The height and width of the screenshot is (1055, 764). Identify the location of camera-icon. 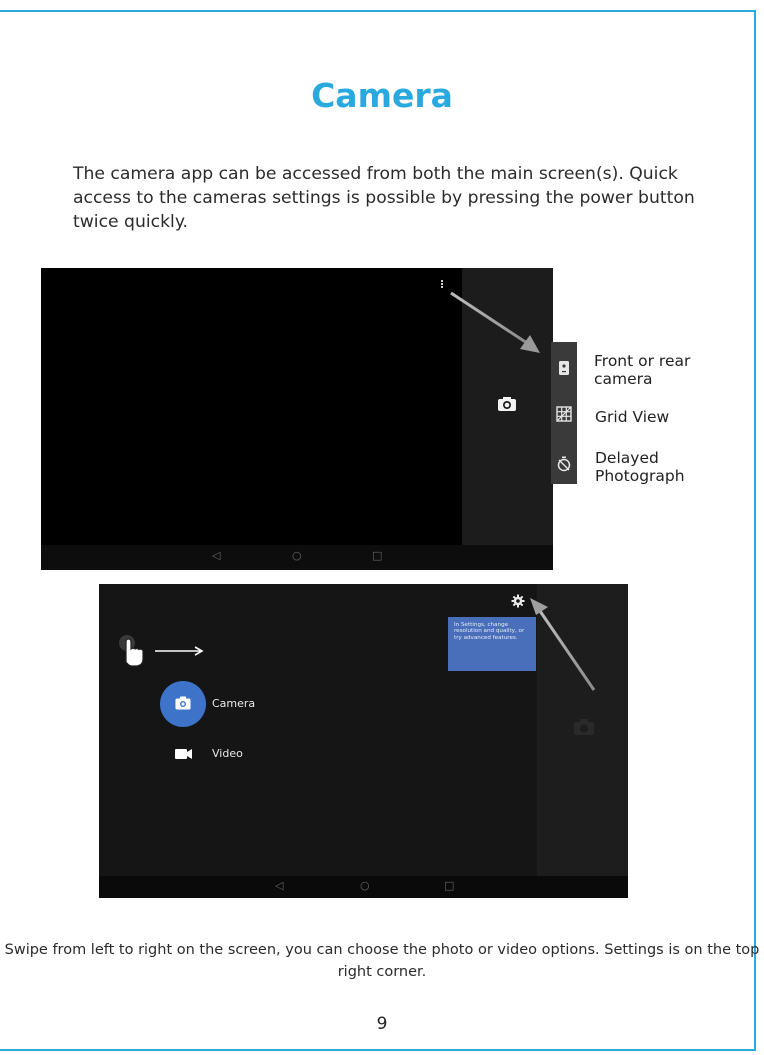
(183, 703).